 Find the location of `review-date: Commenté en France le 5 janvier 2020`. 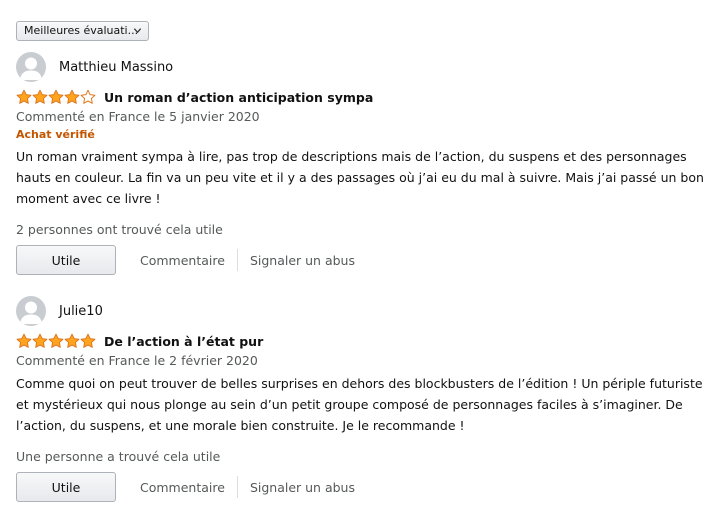

review-date: Commenté en France le 5 janvier 2020 is located at coordinates (138, 116).